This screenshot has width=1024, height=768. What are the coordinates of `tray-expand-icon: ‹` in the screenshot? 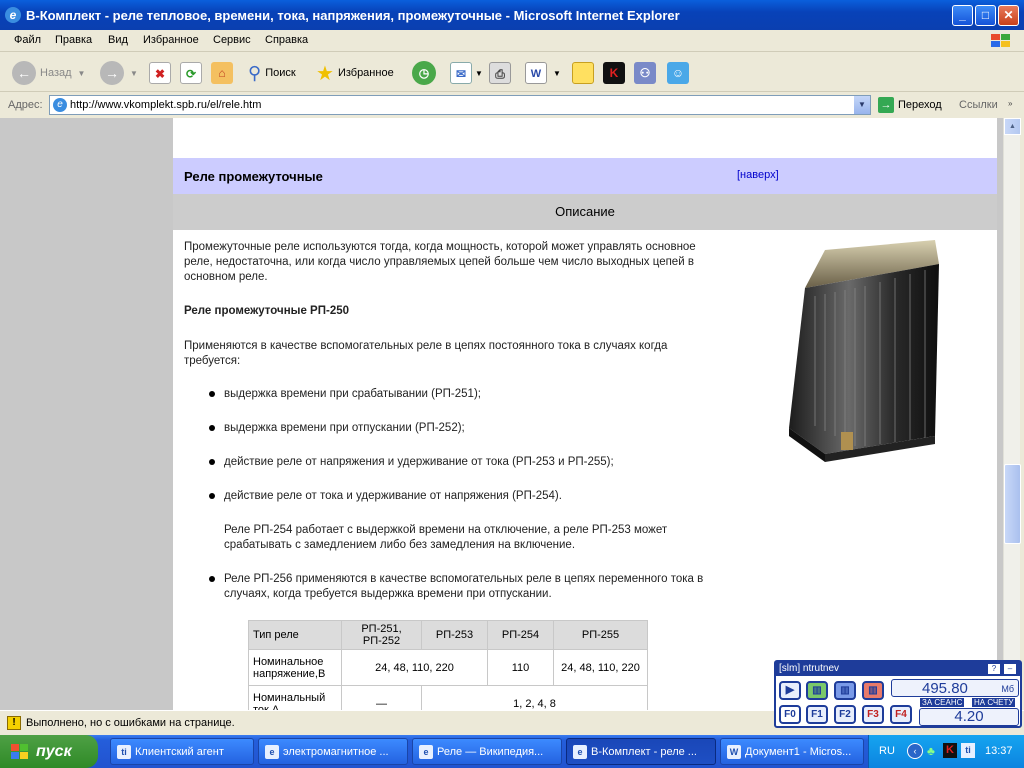 It's located at (915, 751).